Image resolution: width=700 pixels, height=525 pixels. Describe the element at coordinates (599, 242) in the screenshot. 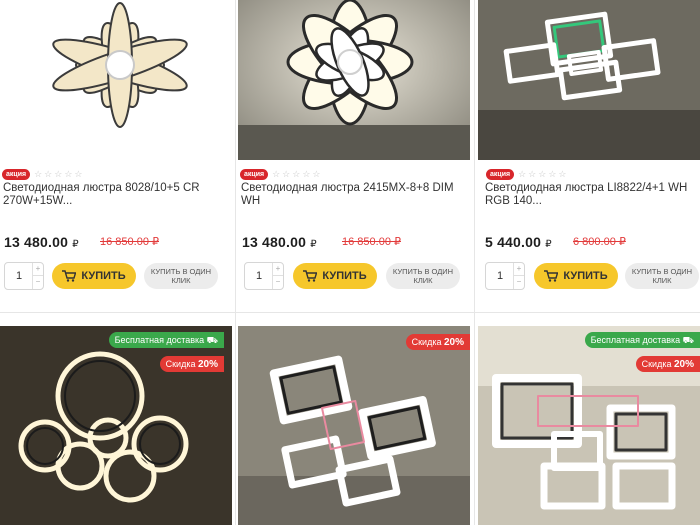

I see `old-price: 6 800.00 ₽` at that location.